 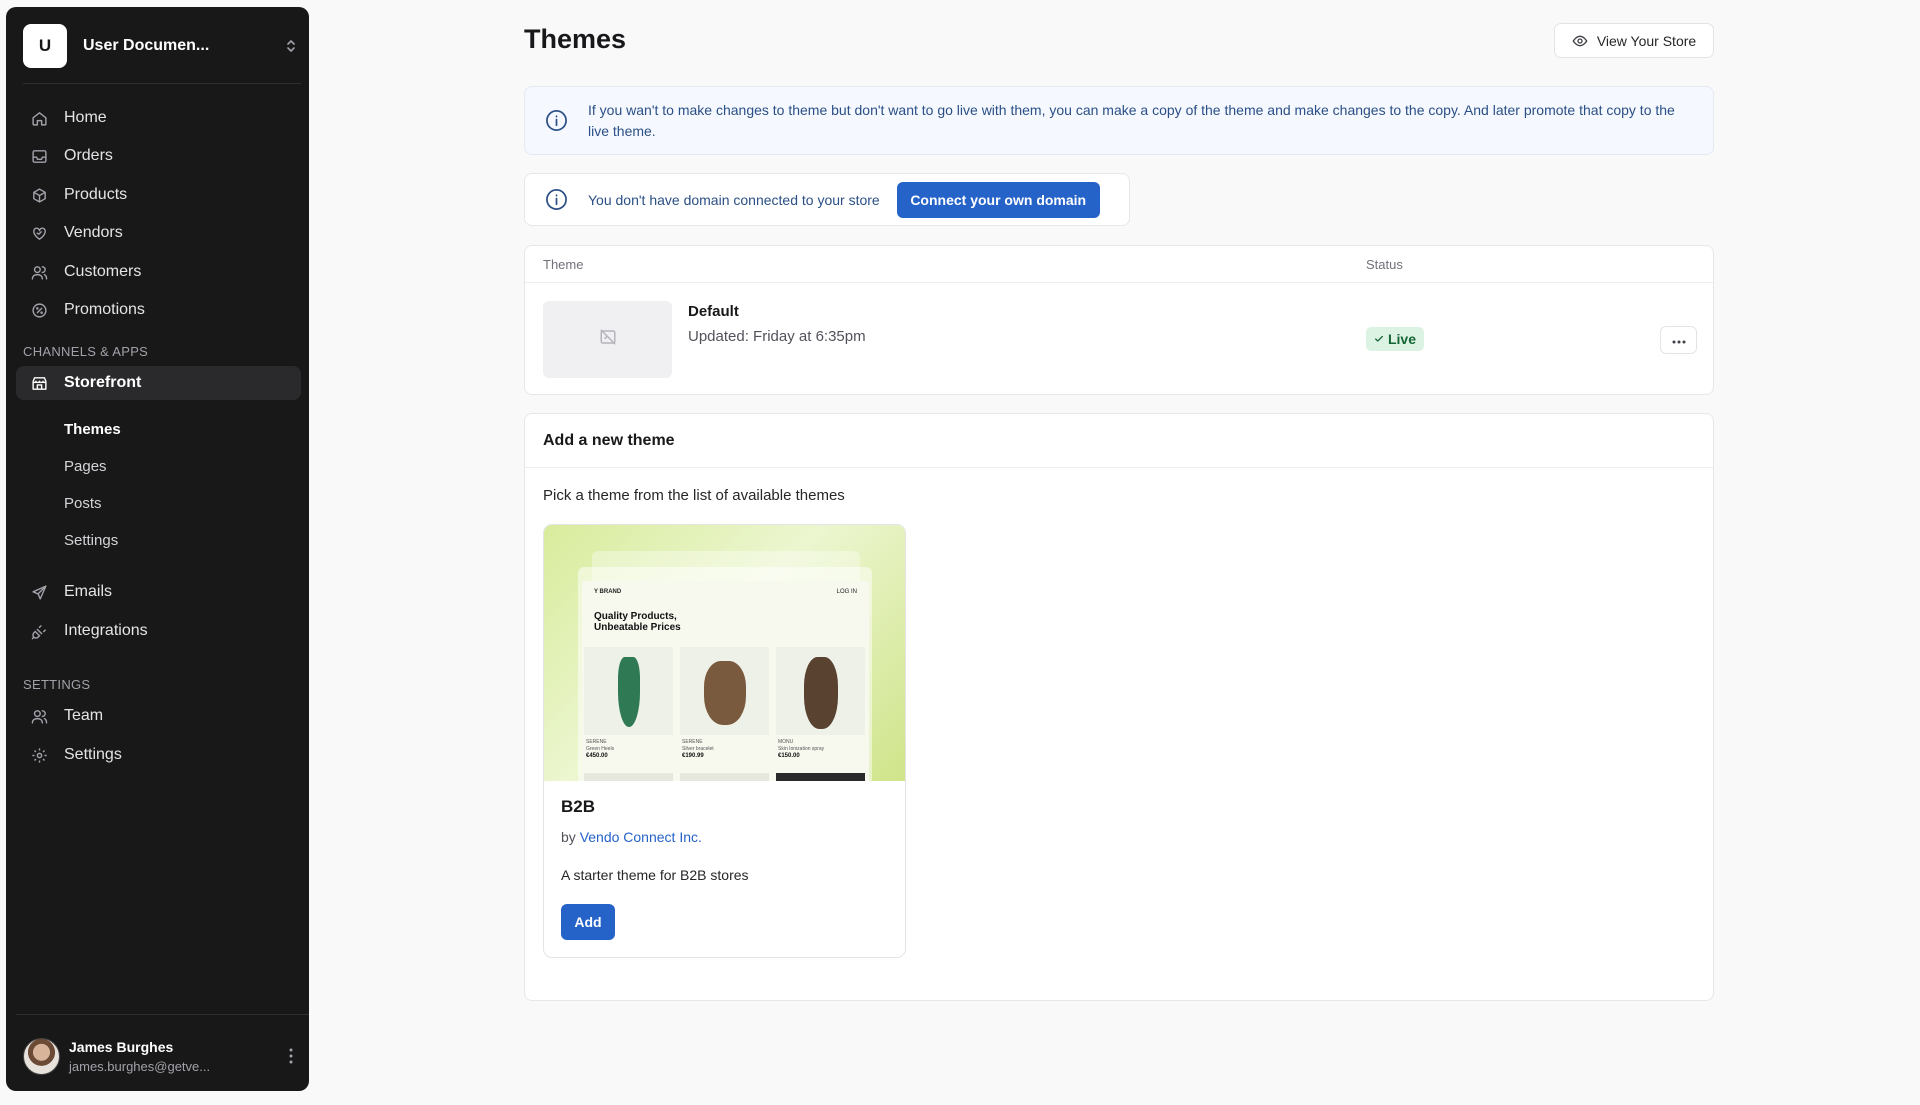 I want to click on preview-product-meta: MONU Skin Ionization spray €150.00, so click(x=801, y=749).